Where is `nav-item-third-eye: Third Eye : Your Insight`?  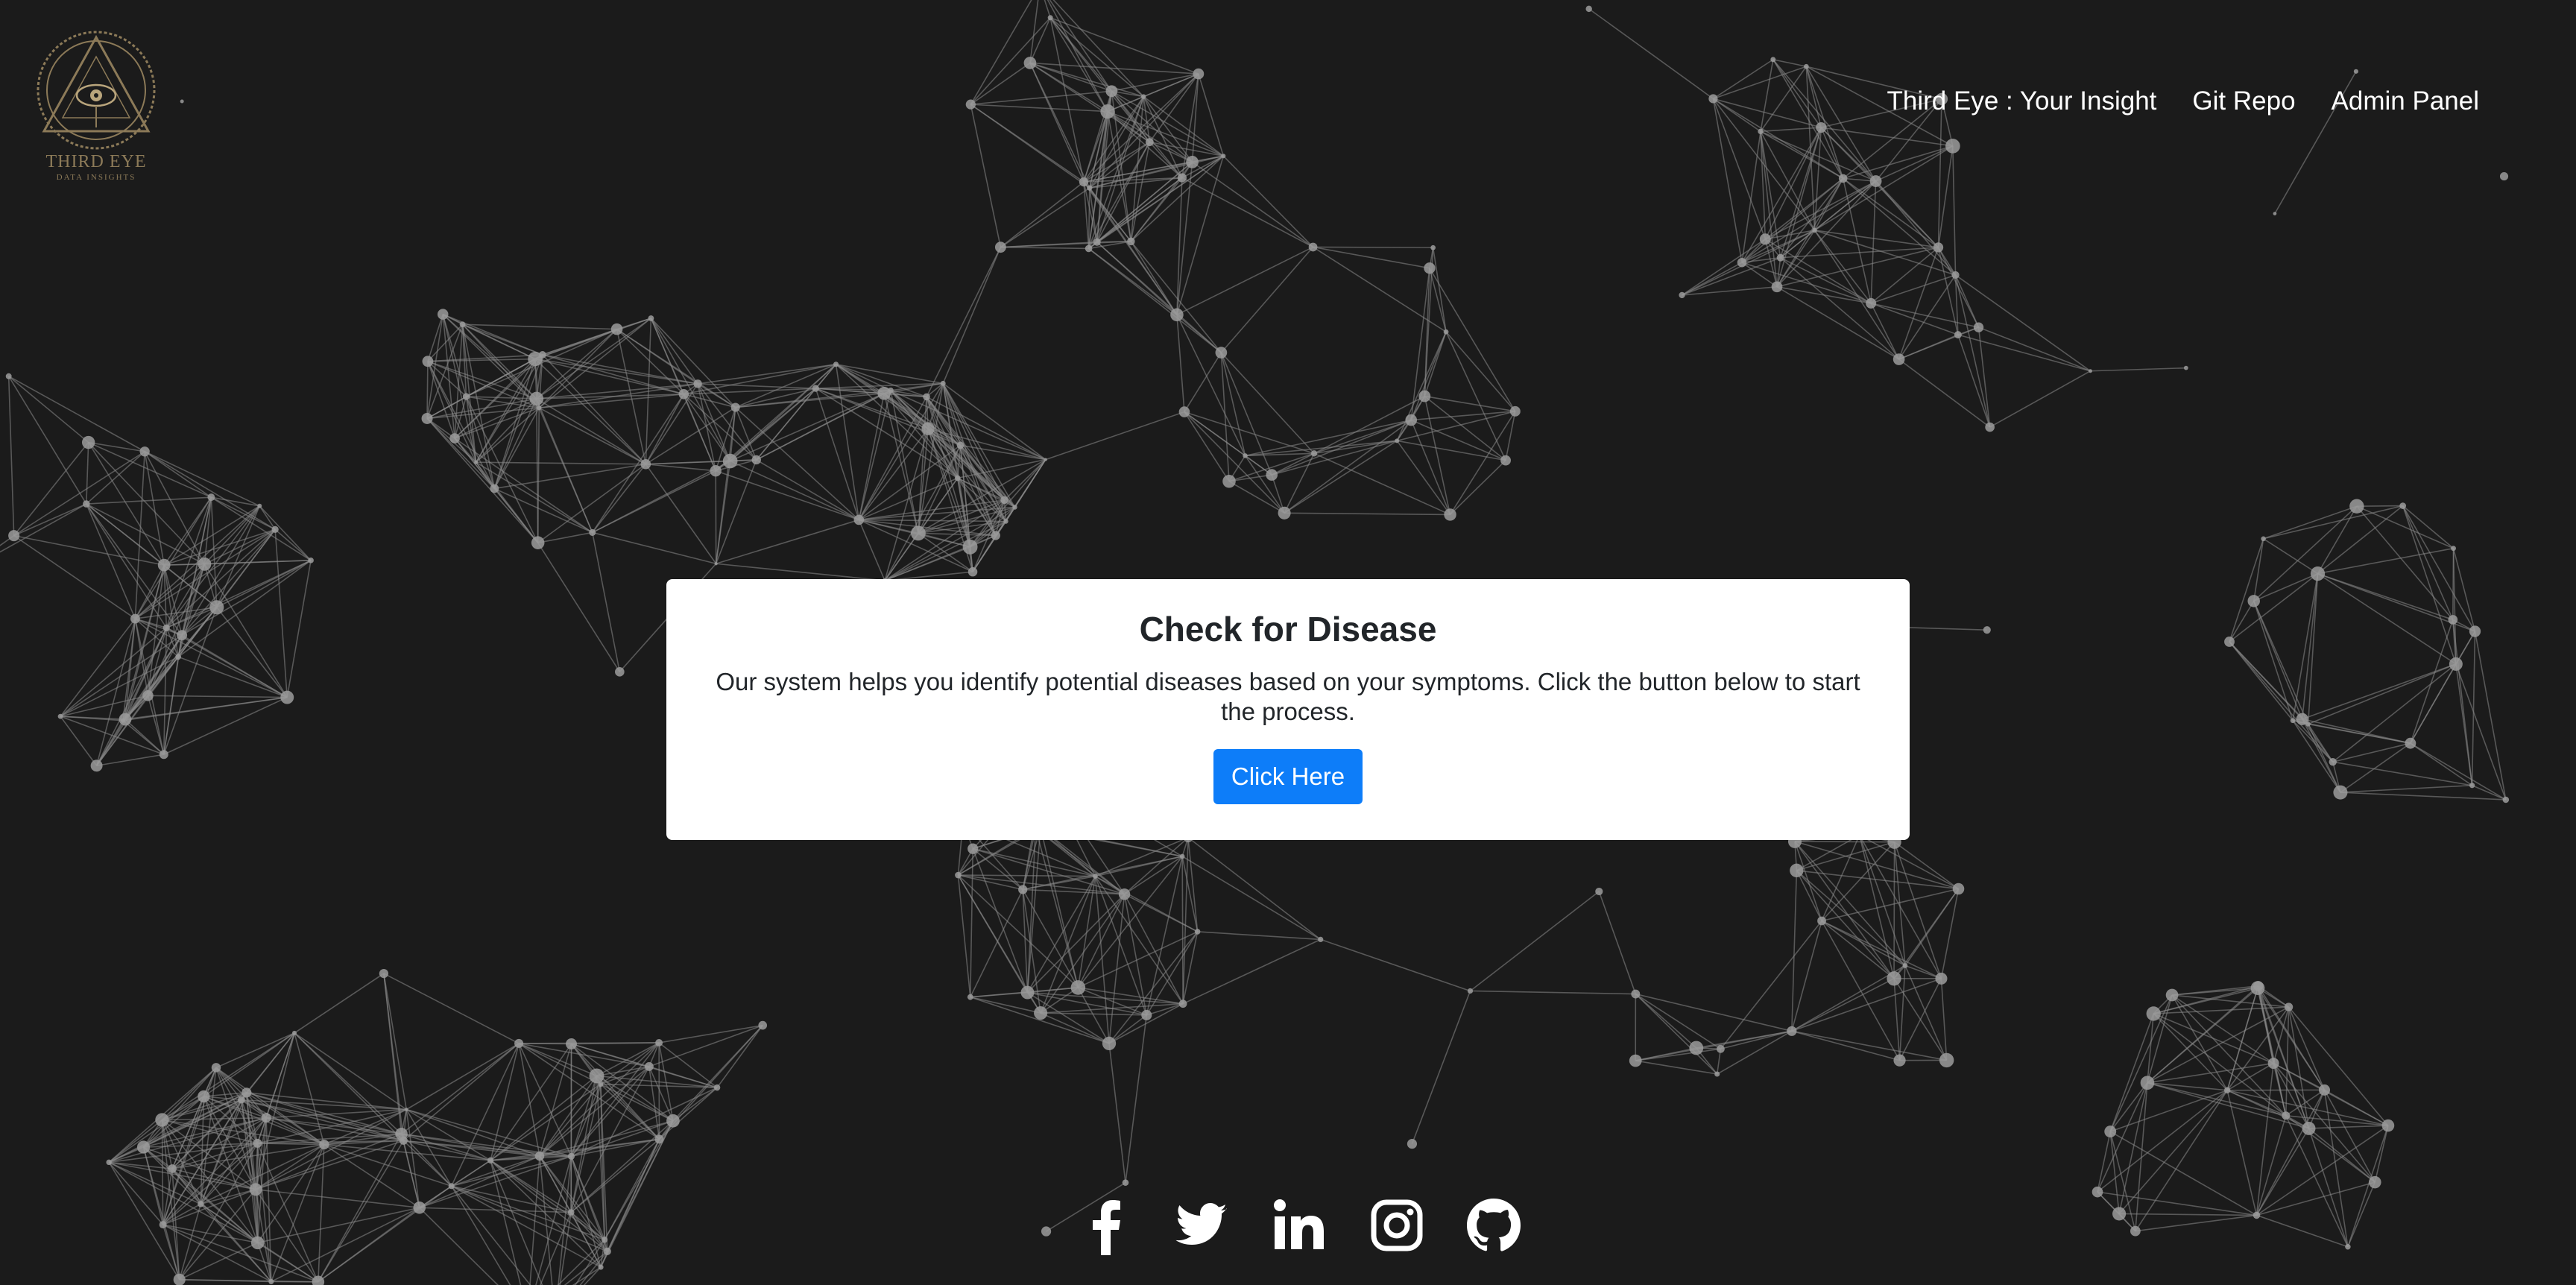 nav-item-third-eye: Third Eye : Your Insight is located at coordinates (2022, 101).